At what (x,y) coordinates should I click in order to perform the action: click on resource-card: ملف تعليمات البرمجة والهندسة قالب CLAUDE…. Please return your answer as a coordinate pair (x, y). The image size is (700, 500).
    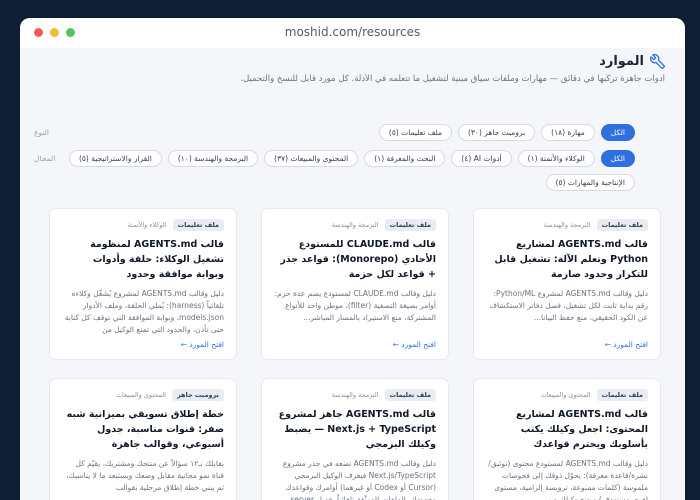
    Looking at the image, I should click on (355, 284).